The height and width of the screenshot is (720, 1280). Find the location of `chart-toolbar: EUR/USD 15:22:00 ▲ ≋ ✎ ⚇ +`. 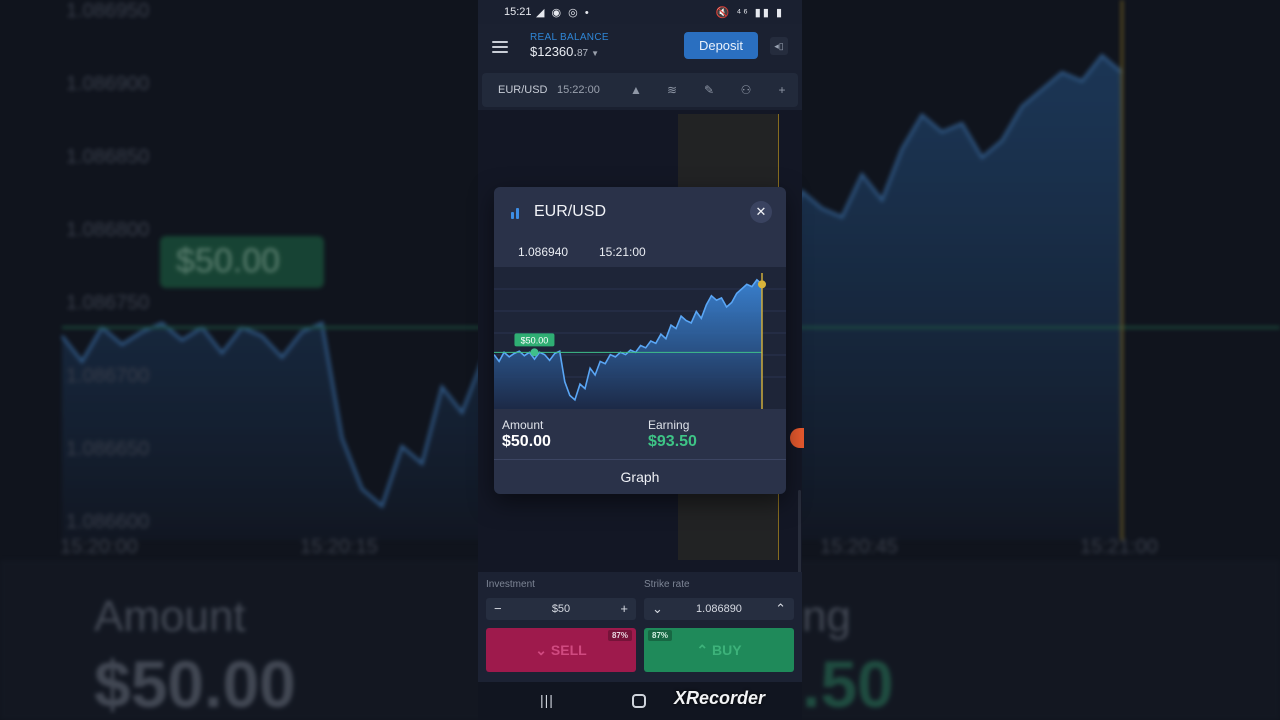

chart-toolbar: EUR/USD 15:22:00 ▲ ≋ ✎ ⚇ + is located at coordinates (640, 90).